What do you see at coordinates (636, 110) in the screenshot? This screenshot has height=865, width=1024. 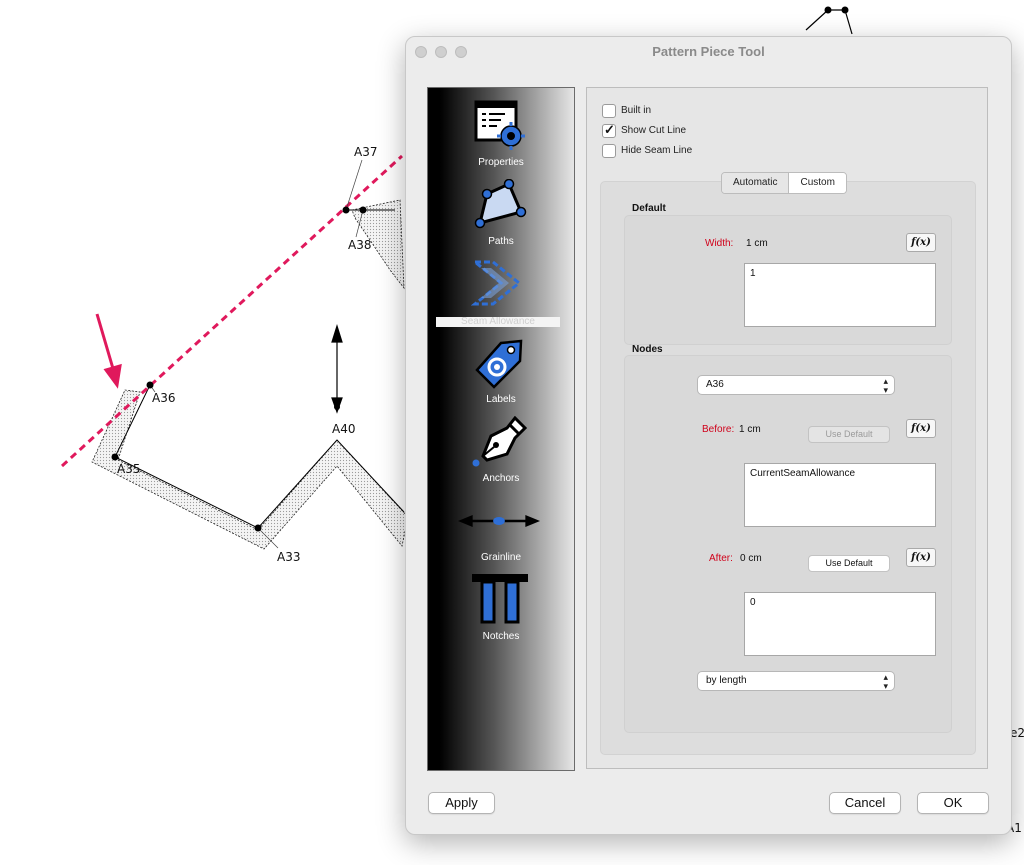 I see `built-in-label: Built in` at bounding box center [636, 110].